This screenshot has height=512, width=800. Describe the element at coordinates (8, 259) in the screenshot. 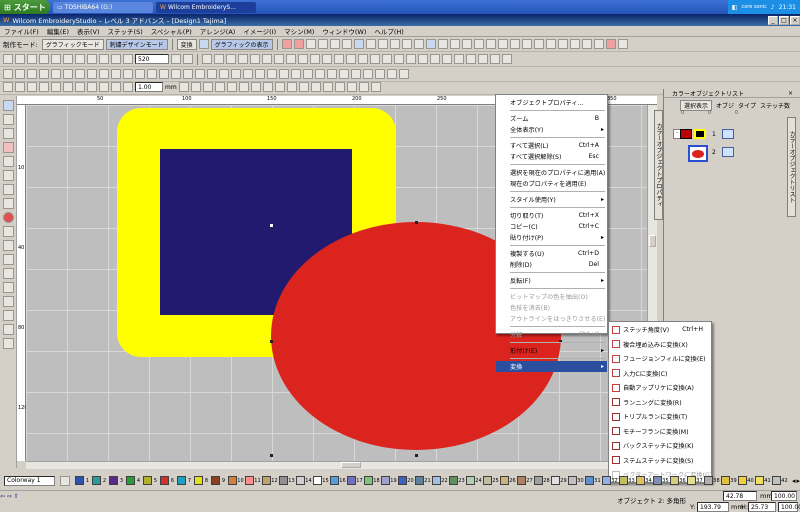

I see `monogram-icon` at that location.